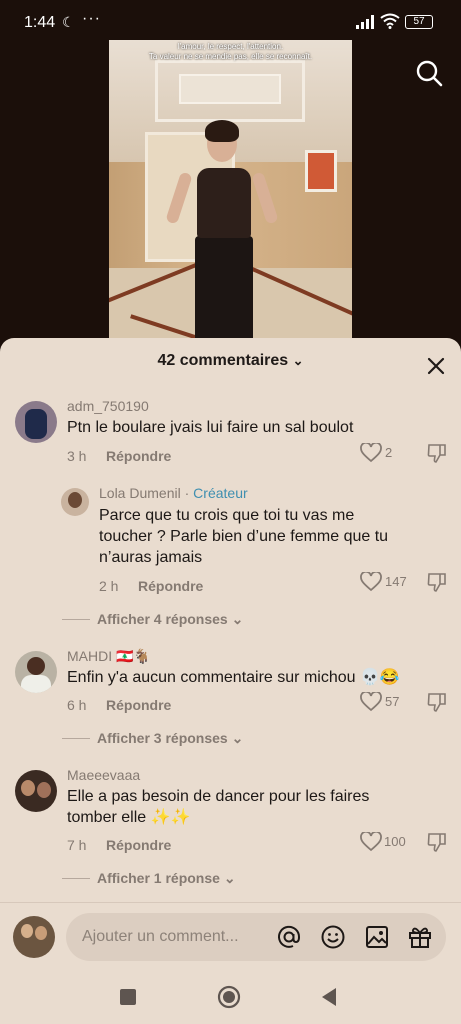 This screenshot has height=1024, width=461. What do you see at coordinates (333, 937) in the screenshot?
I see `emoji-icon` at bounding box center [333, 937].